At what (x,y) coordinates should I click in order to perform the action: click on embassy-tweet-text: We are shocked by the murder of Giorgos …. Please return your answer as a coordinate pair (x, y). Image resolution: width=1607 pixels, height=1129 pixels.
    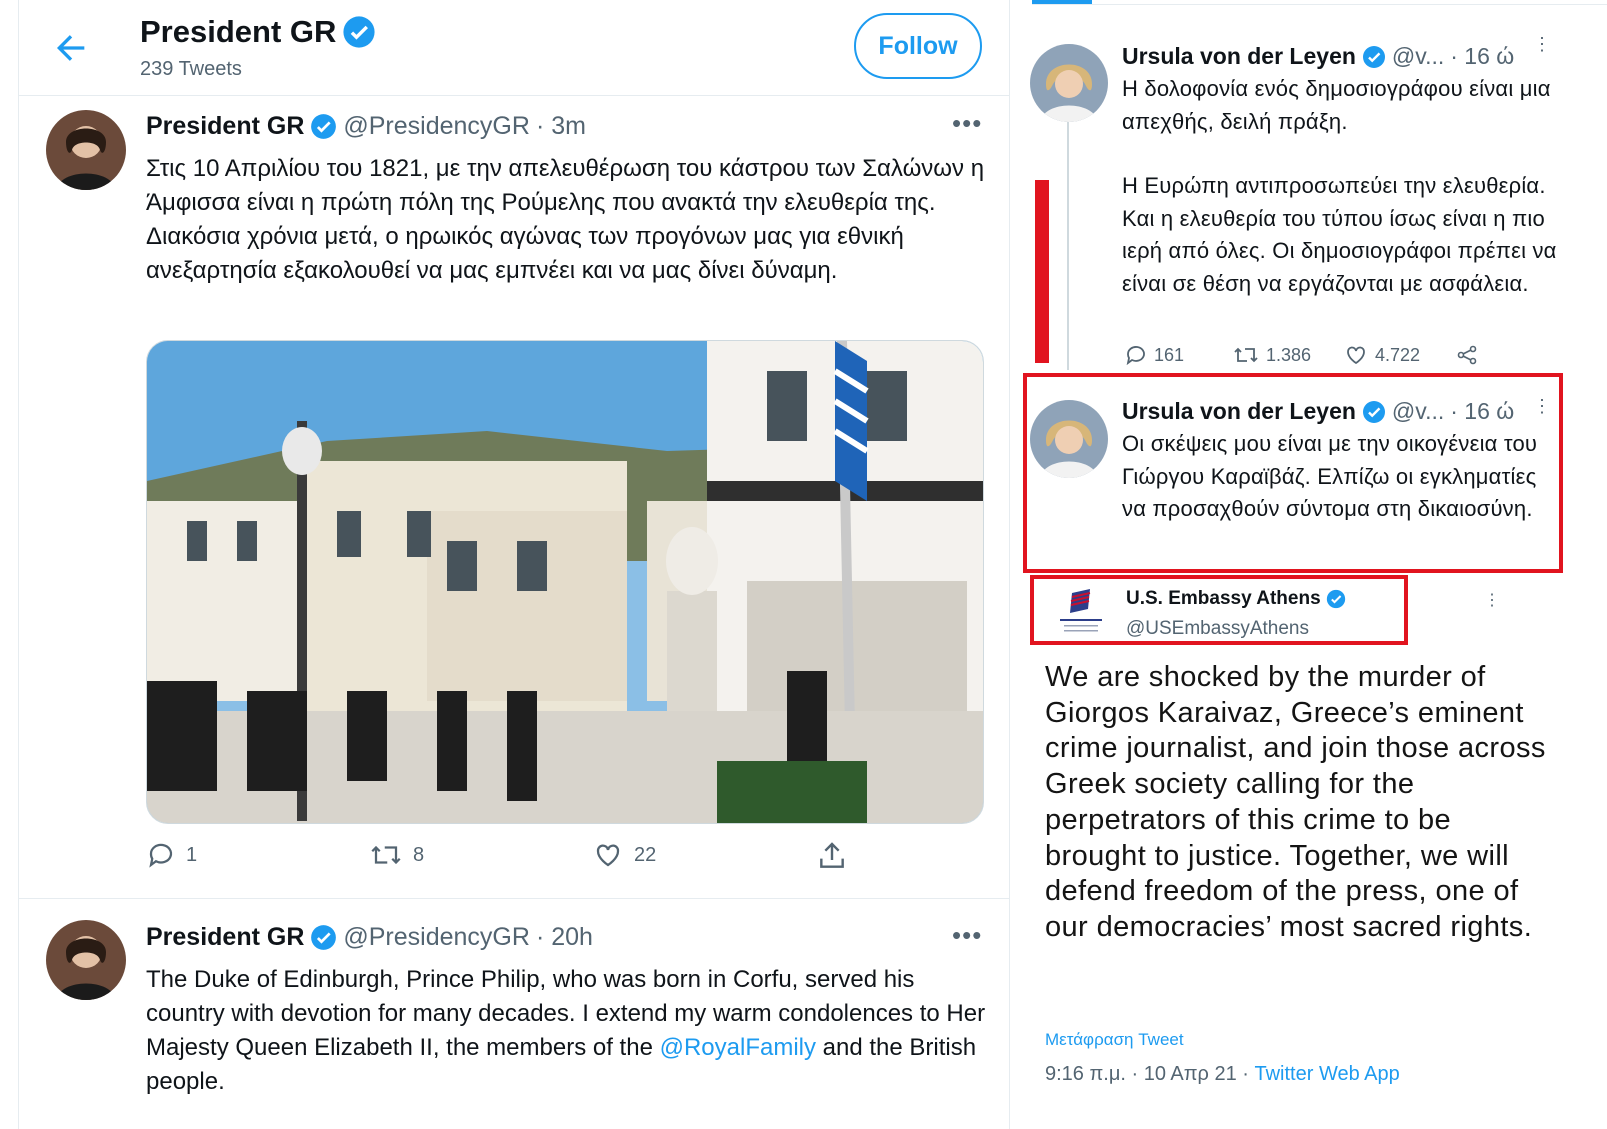
    Looking at the image, I should click on (1295, 802).